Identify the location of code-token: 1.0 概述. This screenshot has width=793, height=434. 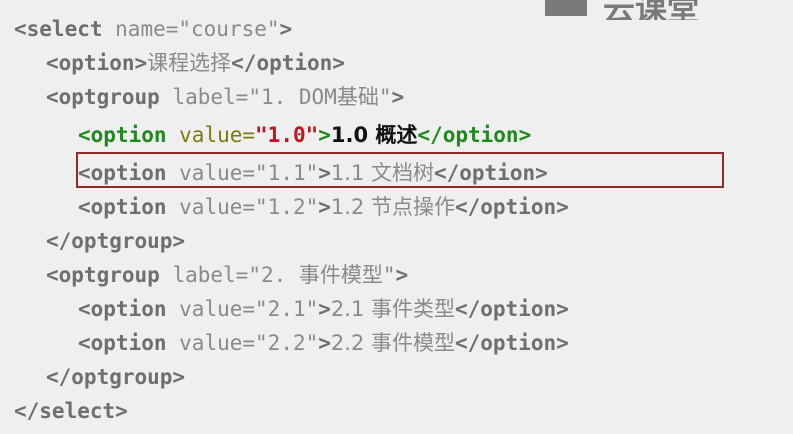
(374, 135).